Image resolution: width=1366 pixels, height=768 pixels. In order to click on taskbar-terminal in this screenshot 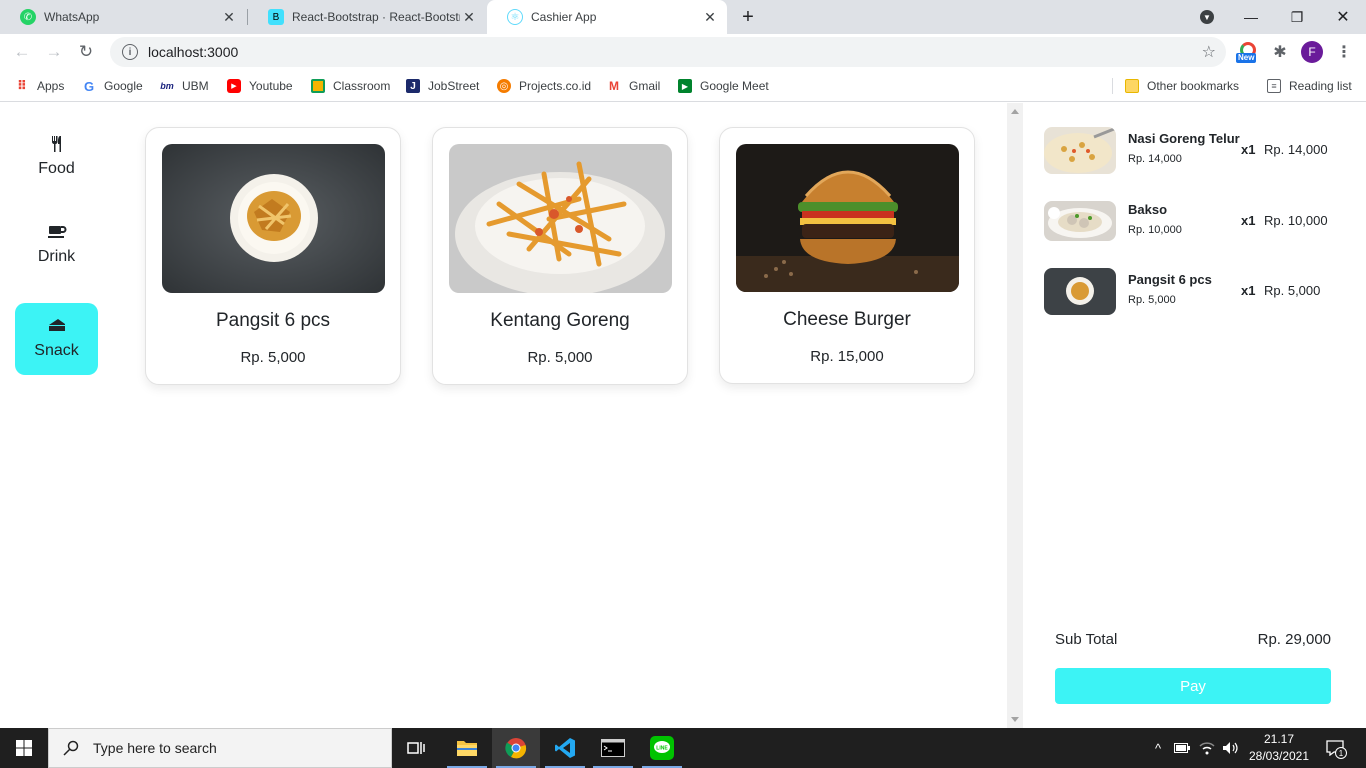, I will do `click(613, 748)`.